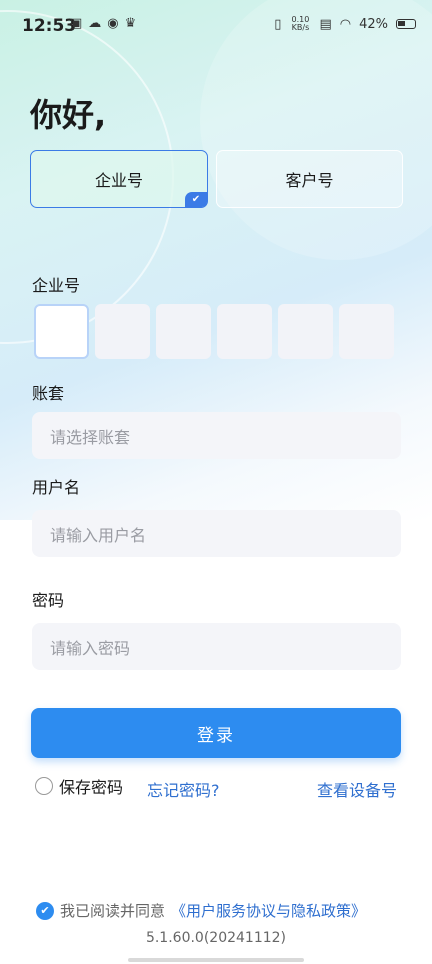 The height and width of the screenshot is (964, 432). What do you see at coordinates (98, 535) in the screenshot?
I see `username-placeholder: 请输入用户名` at bounding box center [98, 535].